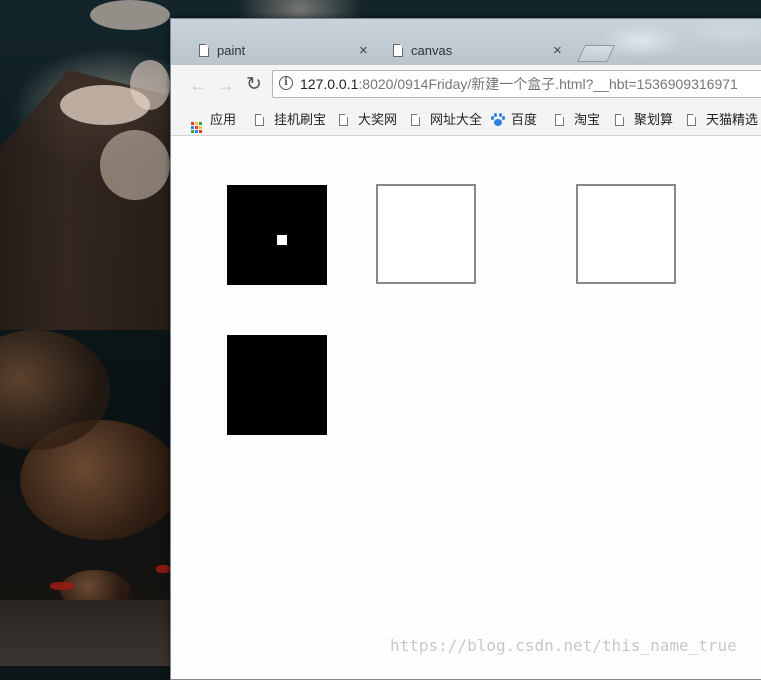 The height and width of the screenshot is (680, 761). What do you see at coordinates (498, 119) in the screenshot?
I see `baidu-paw-icon` at bounding box center [498, 119].